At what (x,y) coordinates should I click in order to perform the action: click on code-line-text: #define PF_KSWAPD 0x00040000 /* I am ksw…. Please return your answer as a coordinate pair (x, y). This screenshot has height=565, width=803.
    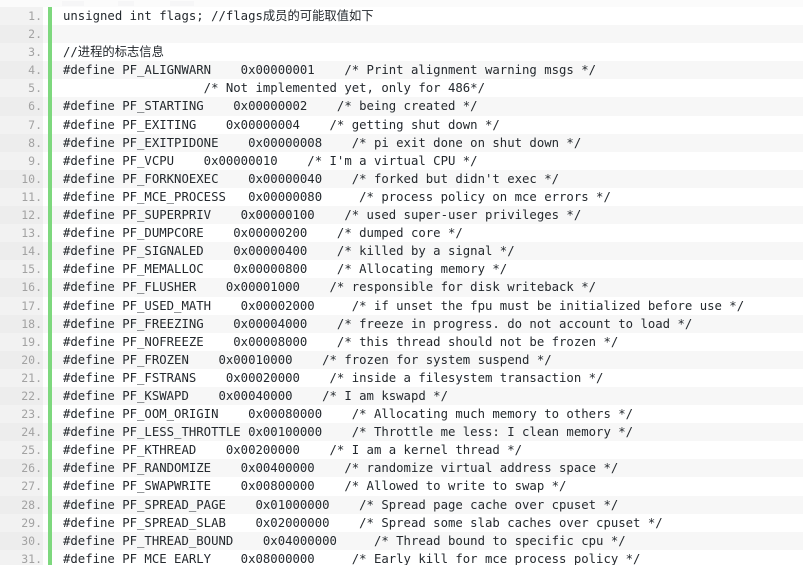
    Looking at the image, I should click on (255, 395).